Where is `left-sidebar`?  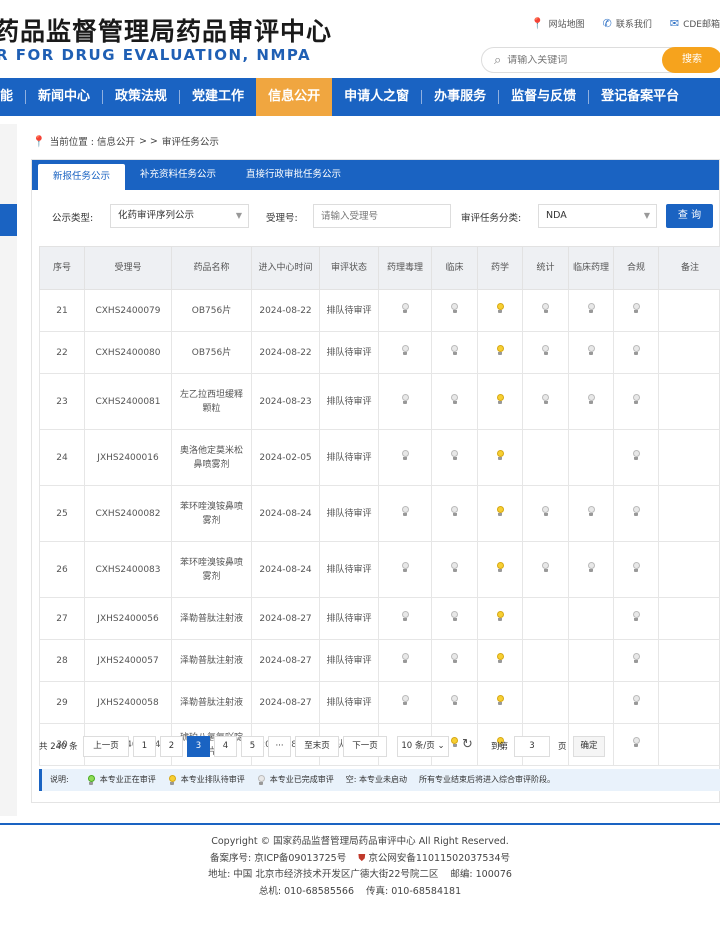 left-sidebar is located at coordinates (8, 470).